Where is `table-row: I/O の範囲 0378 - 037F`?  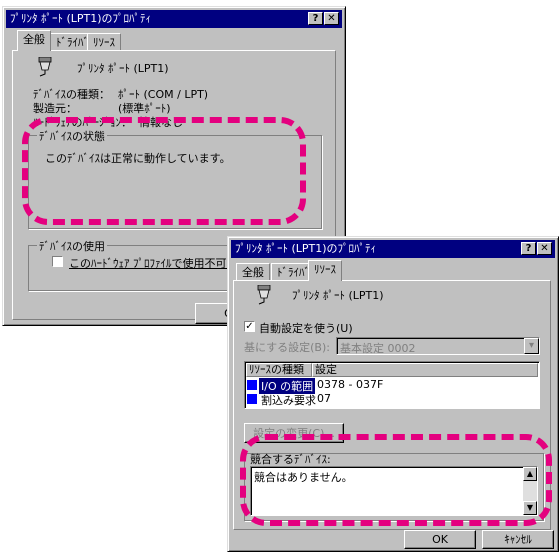
table-row: I/O の範囲 0378 - 037F is located at coordinates (392, 386).